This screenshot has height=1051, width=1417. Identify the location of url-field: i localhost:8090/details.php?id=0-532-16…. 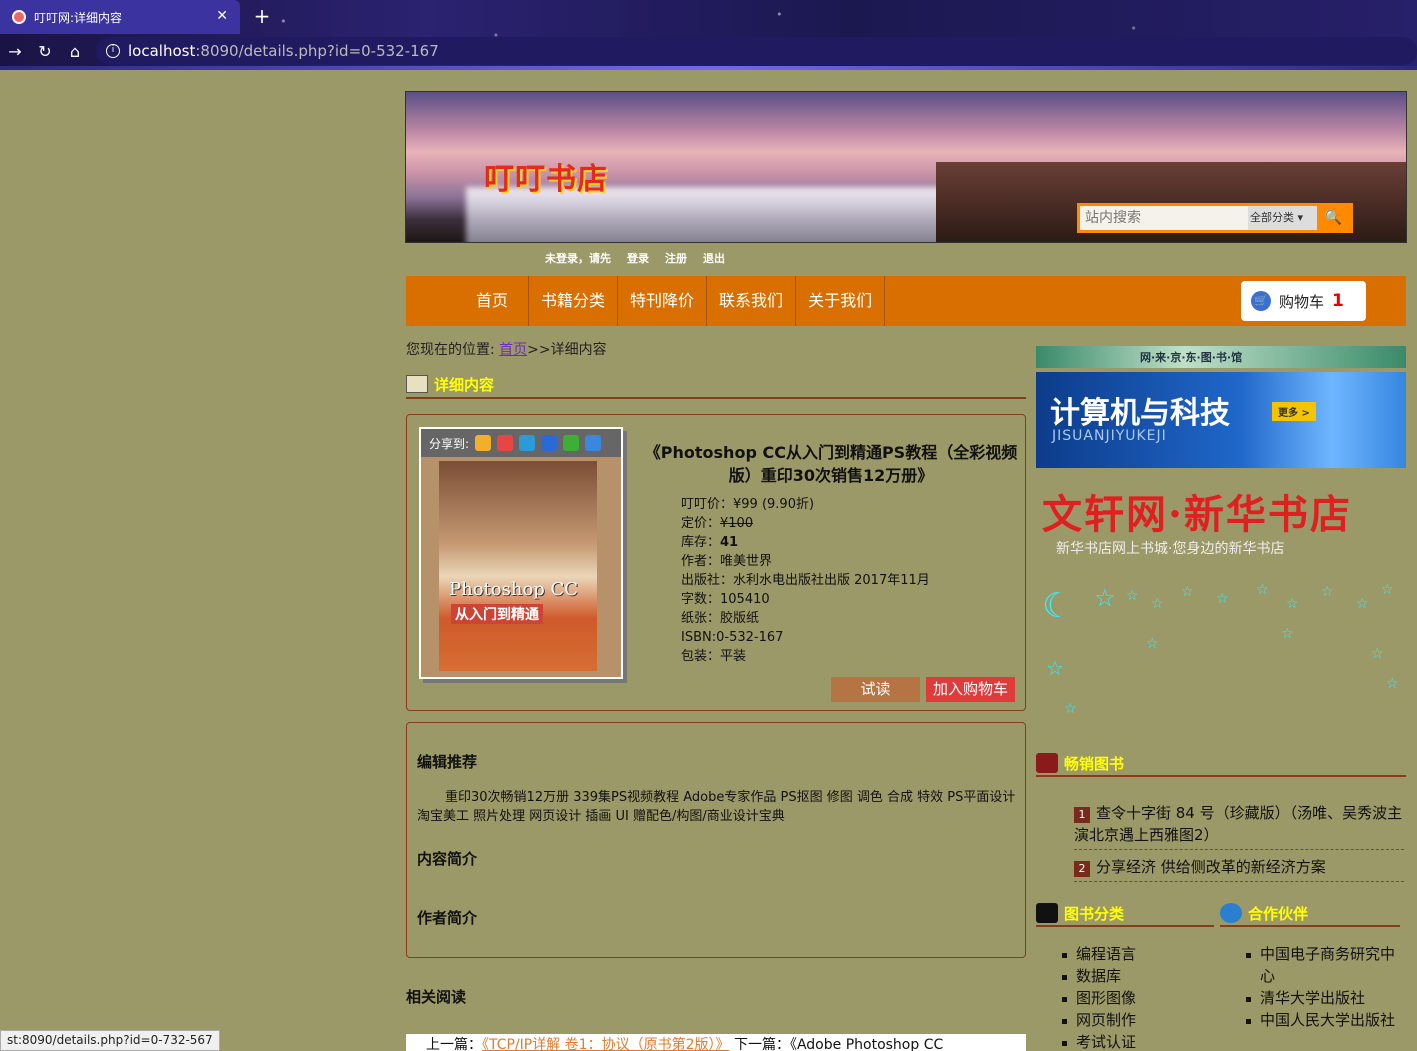
(756, 51).